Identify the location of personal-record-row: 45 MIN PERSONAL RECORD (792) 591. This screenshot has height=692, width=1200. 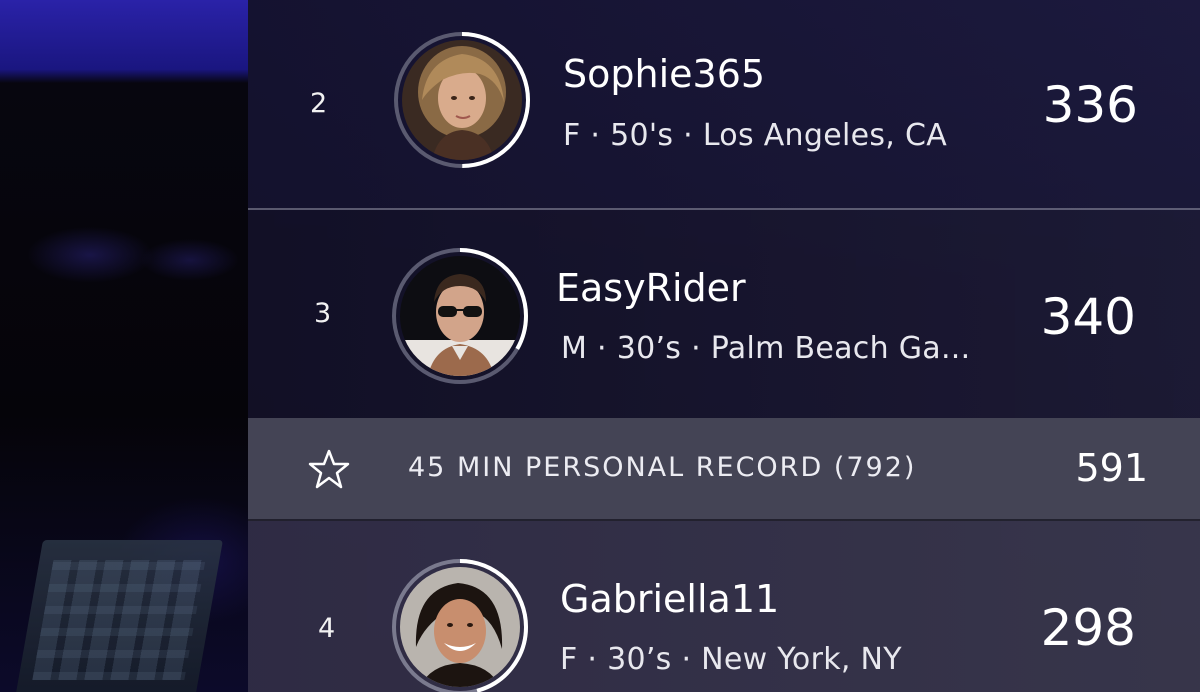
(724, 468).